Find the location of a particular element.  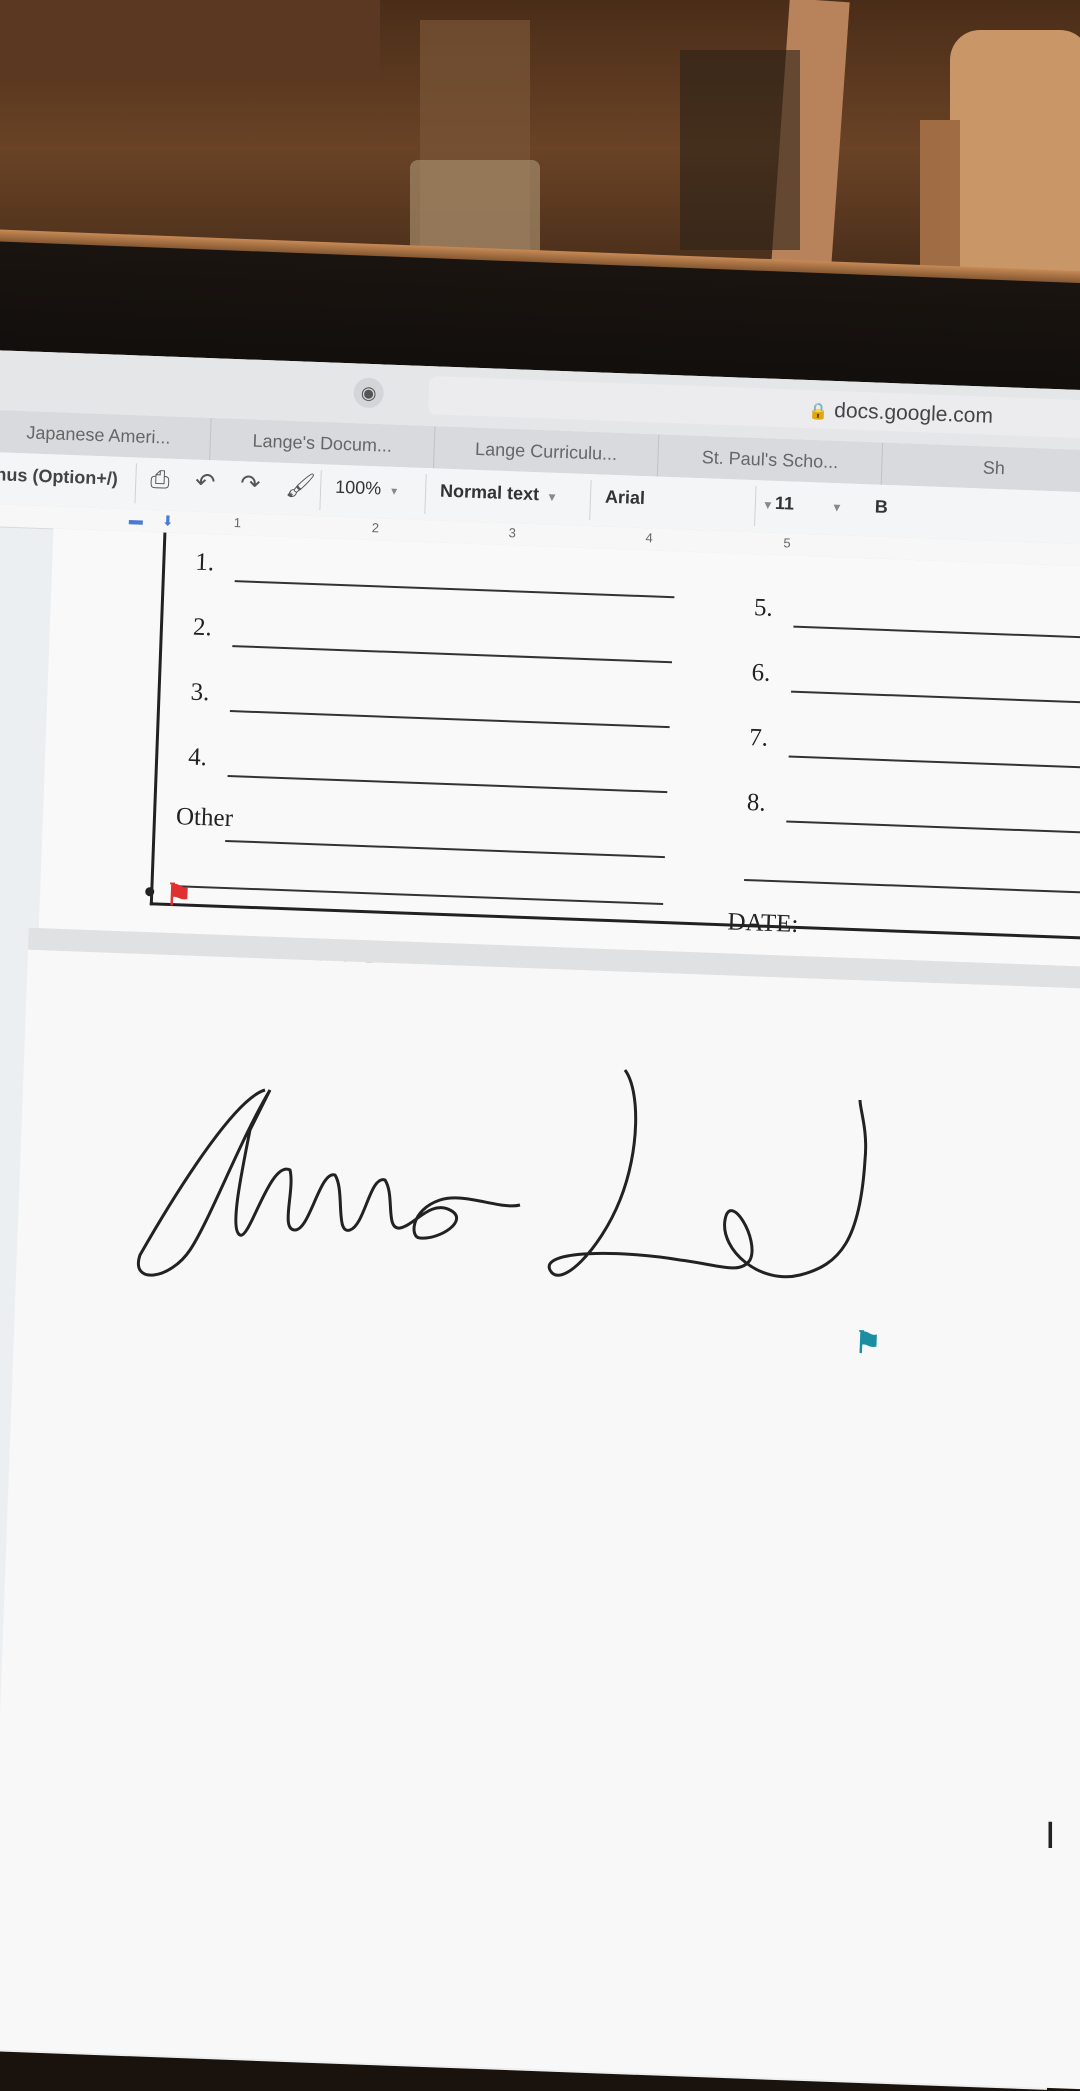

form-item-number: 6. is located at coordinates (761, 673).